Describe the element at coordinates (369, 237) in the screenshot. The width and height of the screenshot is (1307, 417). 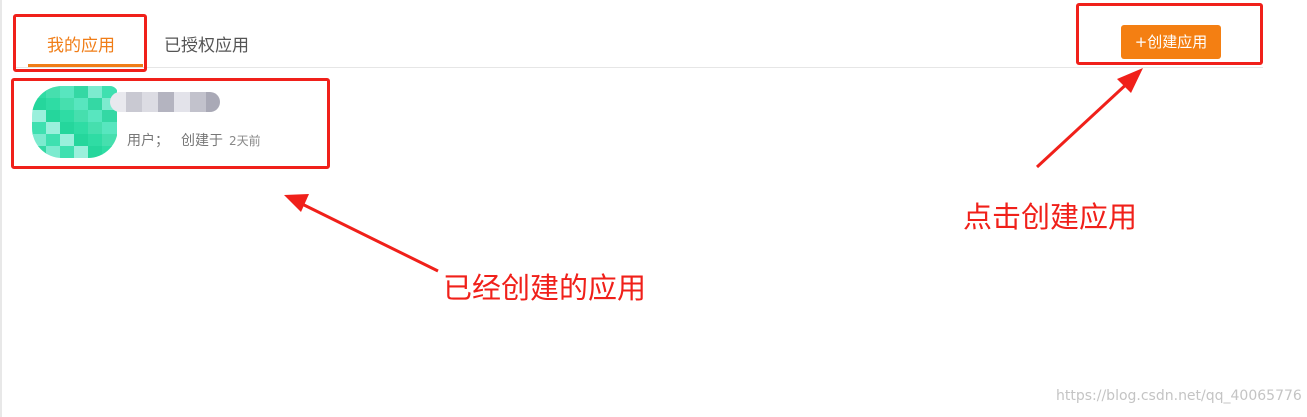
I see `arrow-line-existing` at that location.